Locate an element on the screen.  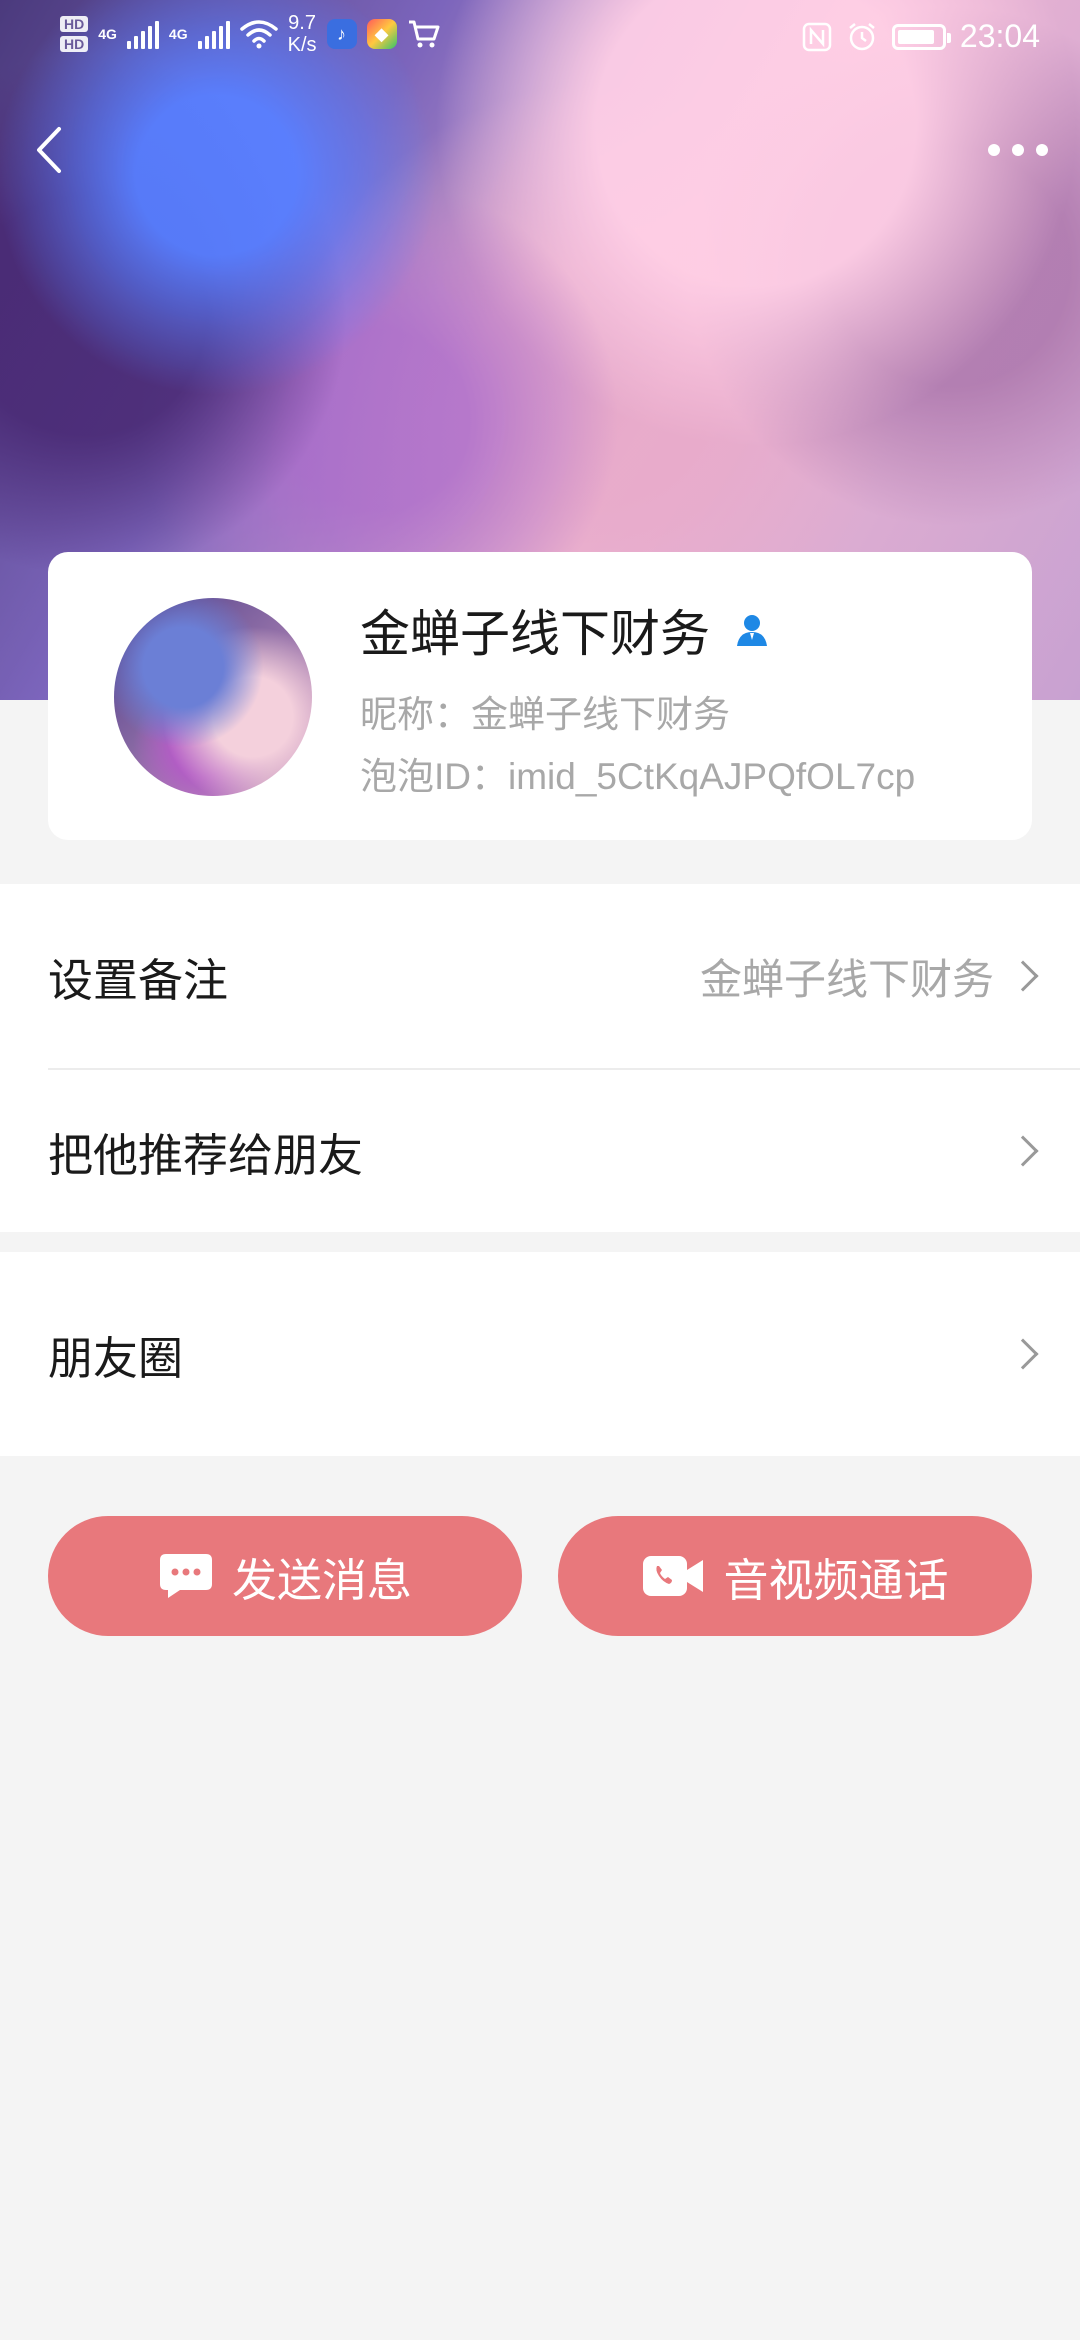
network-speed: 9.7 K/s is located at coordinates (302, 34).